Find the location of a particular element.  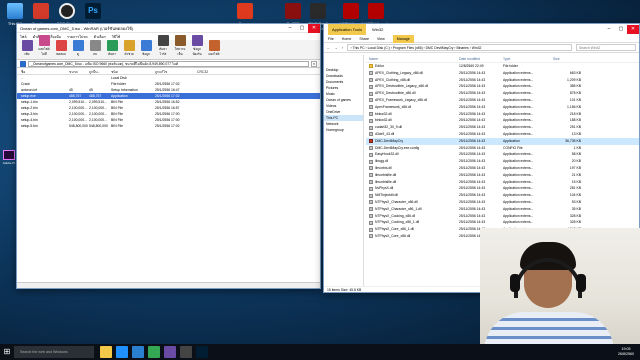

toolbar-icon is located at coordinates (163, 40).